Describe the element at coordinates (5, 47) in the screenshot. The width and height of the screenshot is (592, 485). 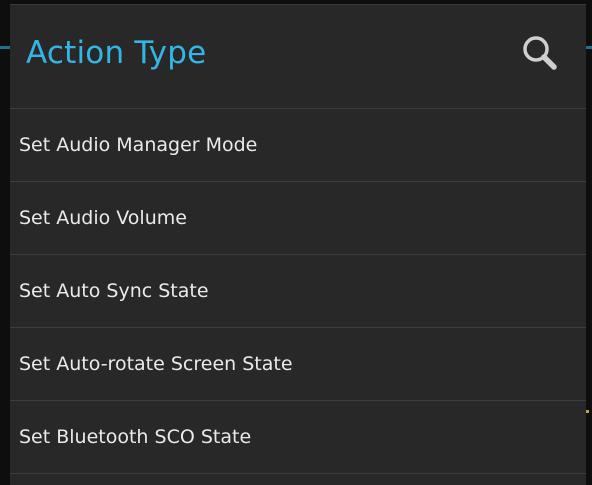
I see `background-accent-left` at that location.